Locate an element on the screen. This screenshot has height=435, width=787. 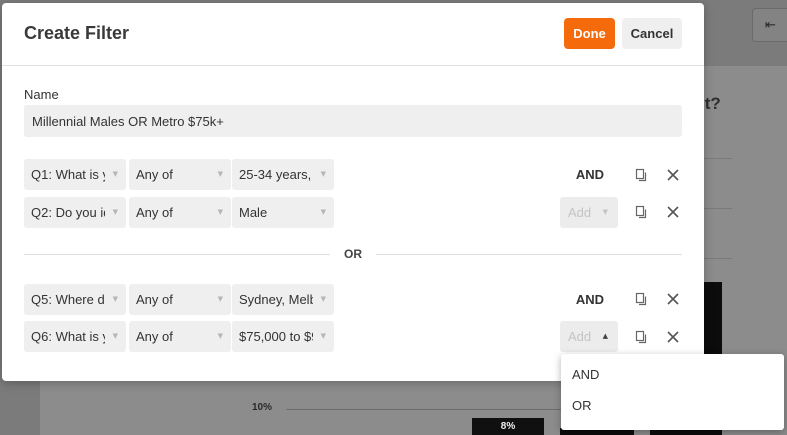
cancel-button: Cancel is located at coordinates (652, 33).